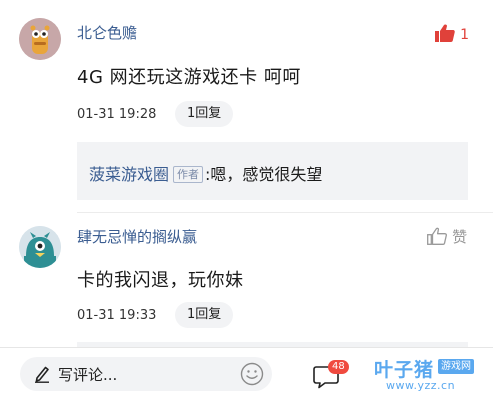  What do you see at coordinates (285, 212) in the screenshot?
I see `divider` at bounding box center [285, 212].